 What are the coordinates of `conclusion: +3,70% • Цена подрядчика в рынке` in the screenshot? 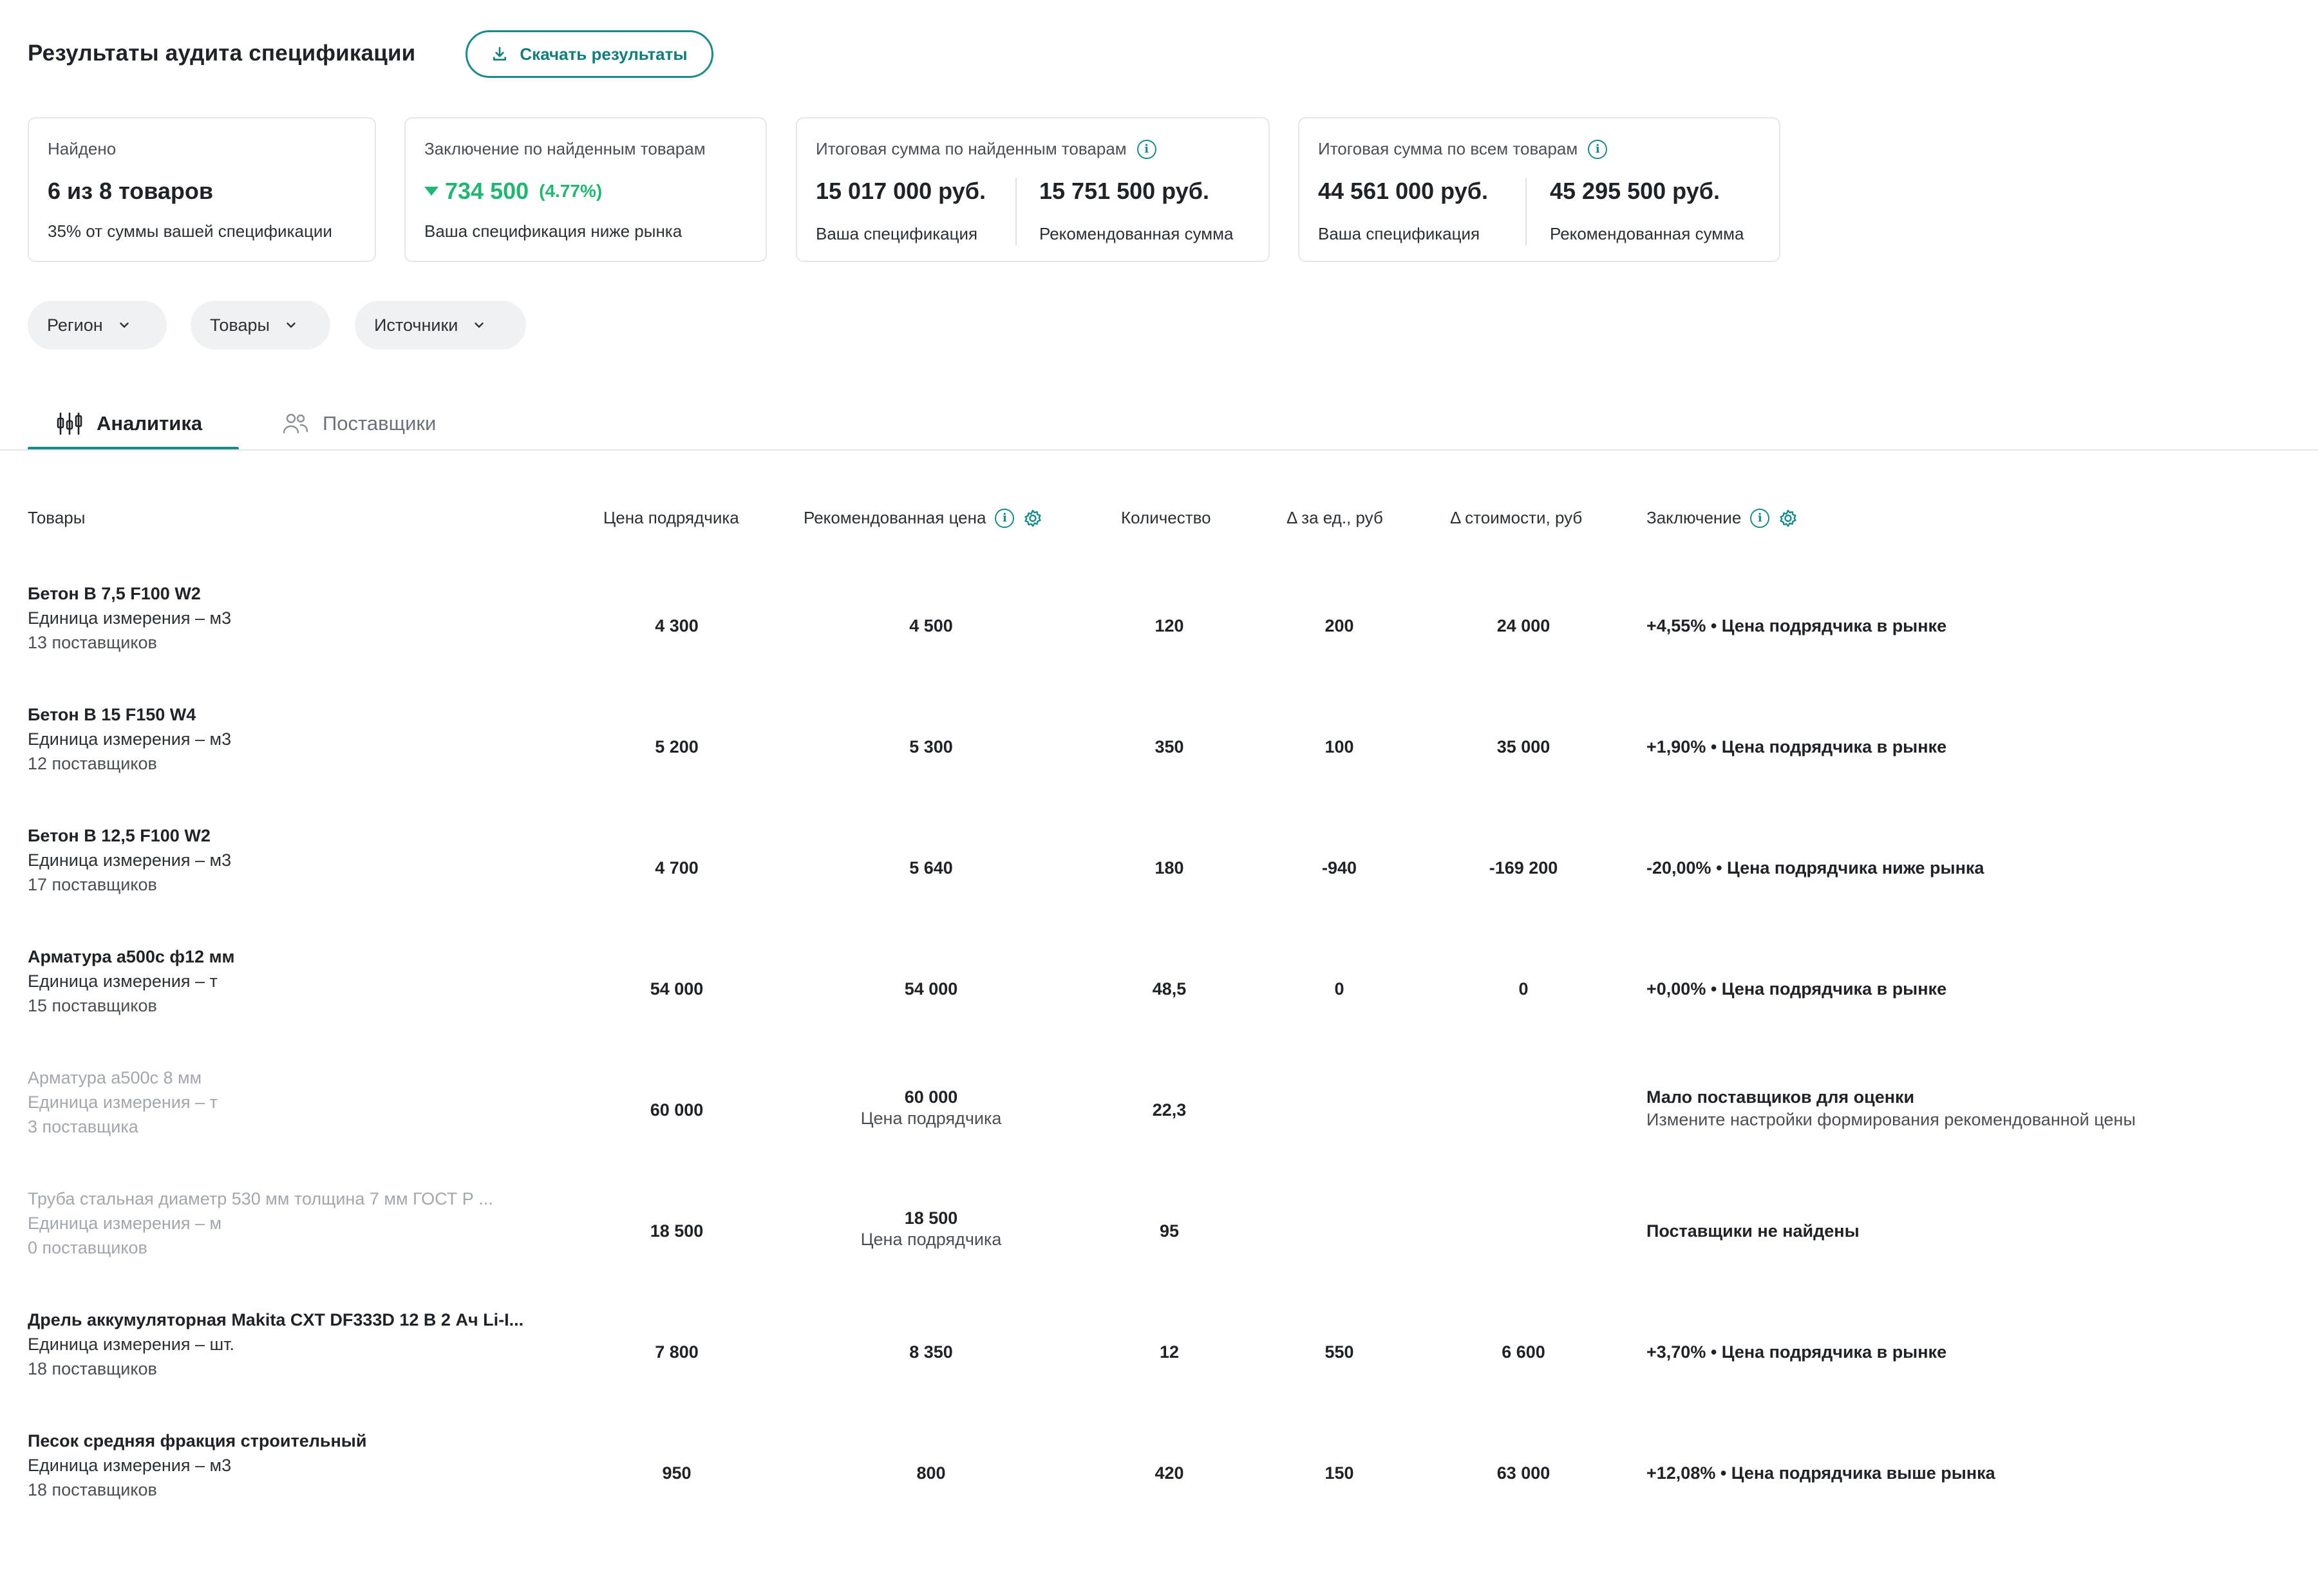 It's located at (1796, 1352).